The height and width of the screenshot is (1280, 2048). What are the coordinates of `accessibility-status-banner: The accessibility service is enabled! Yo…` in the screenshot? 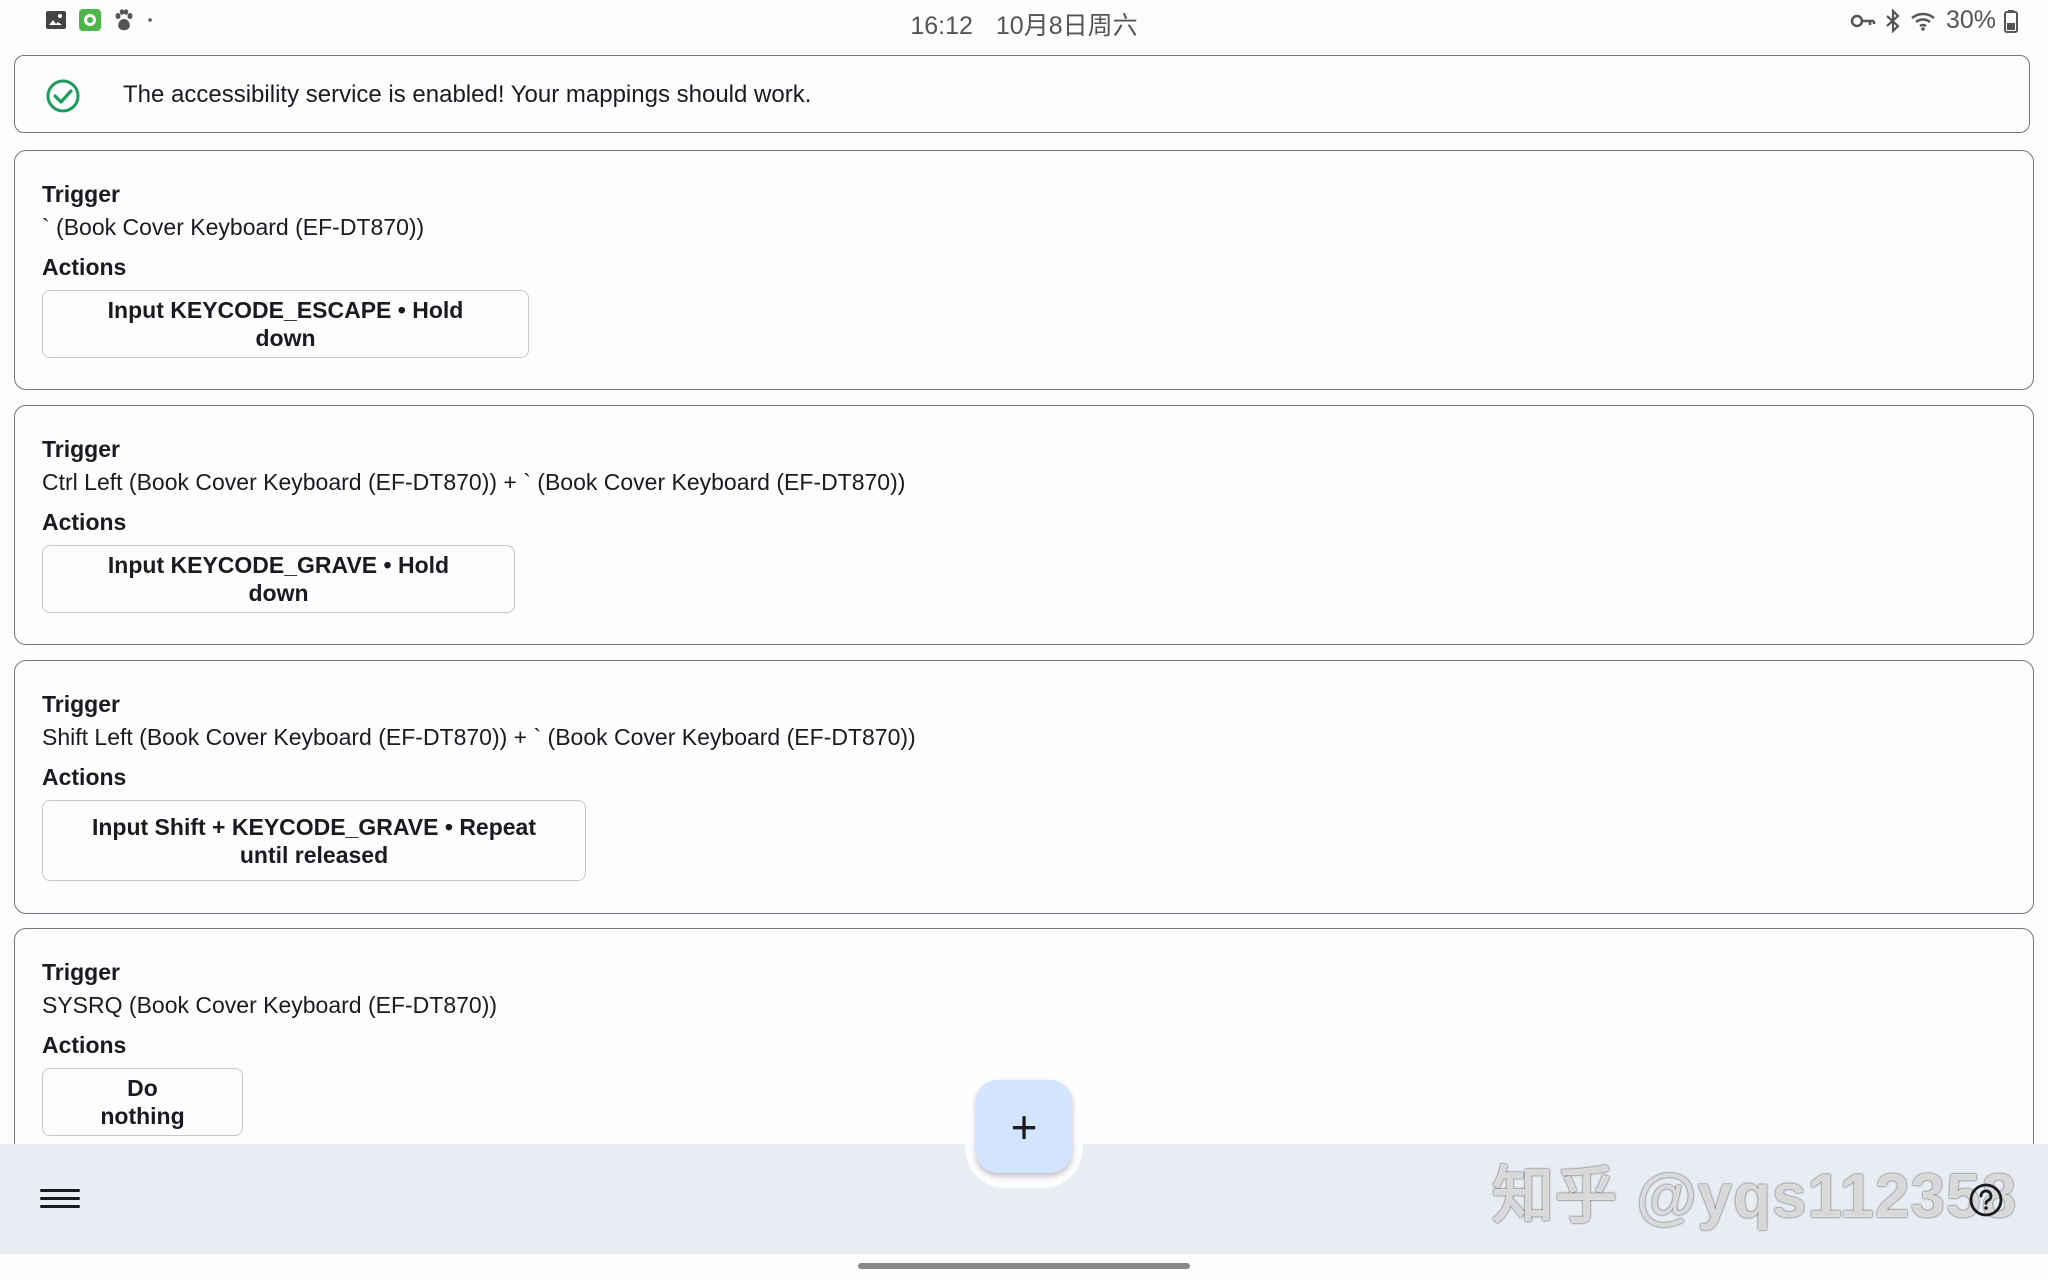 It's located at (1022, 94).